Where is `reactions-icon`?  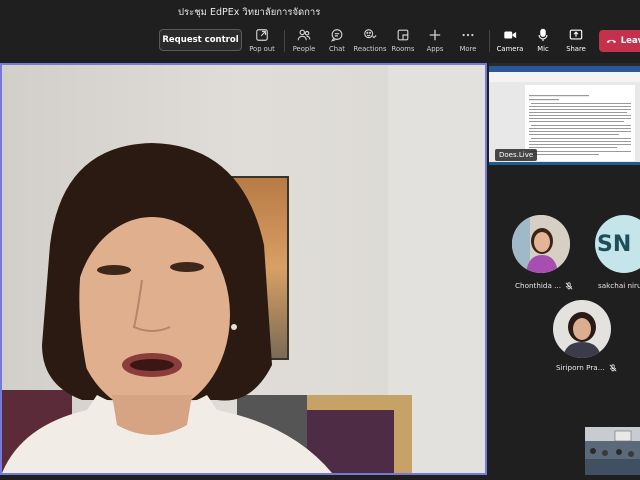
reactions-icon is located at coordinates (370, 34).